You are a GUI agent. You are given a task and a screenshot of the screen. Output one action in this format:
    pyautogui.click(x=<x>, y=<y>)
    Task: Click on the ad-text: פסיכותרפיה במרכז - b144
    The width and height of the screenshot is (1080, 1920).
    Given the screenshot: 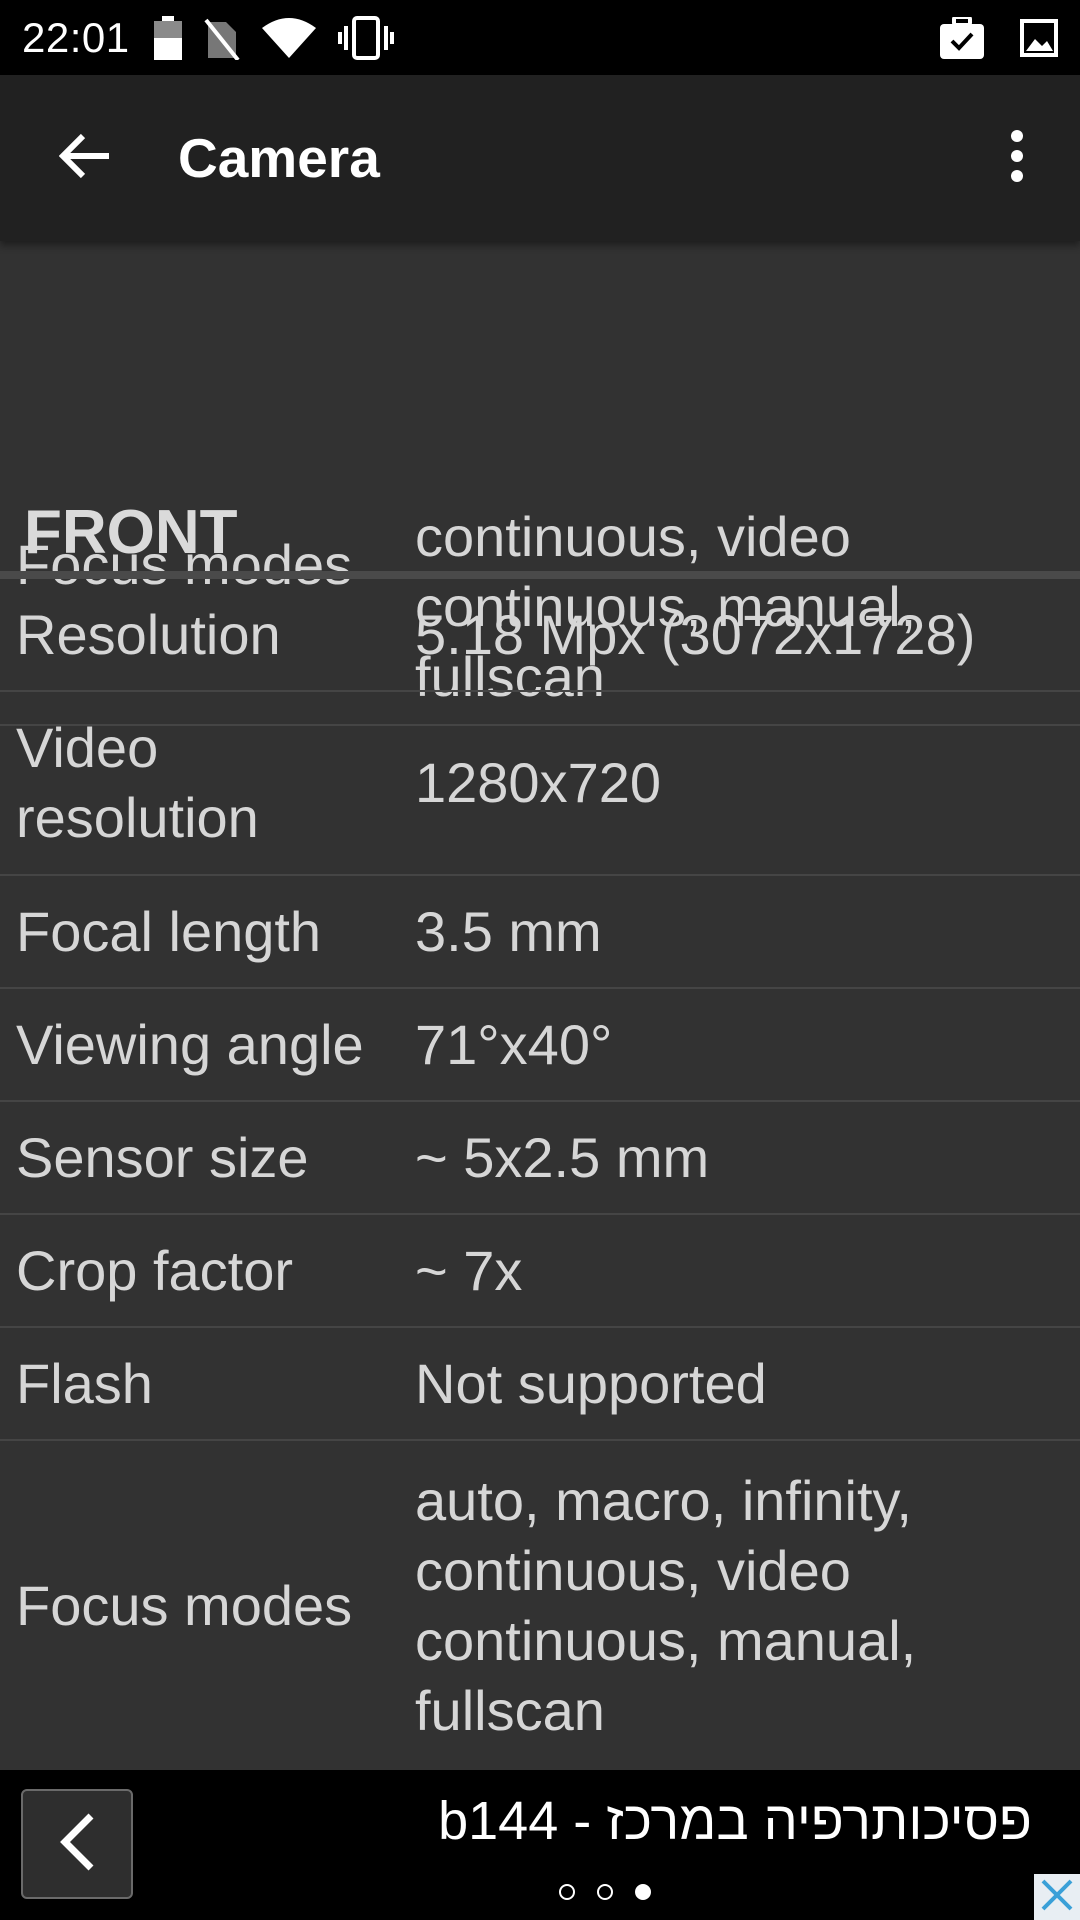 What is the action you would take?
    pyautogui.click(x=735, y=1821)
    